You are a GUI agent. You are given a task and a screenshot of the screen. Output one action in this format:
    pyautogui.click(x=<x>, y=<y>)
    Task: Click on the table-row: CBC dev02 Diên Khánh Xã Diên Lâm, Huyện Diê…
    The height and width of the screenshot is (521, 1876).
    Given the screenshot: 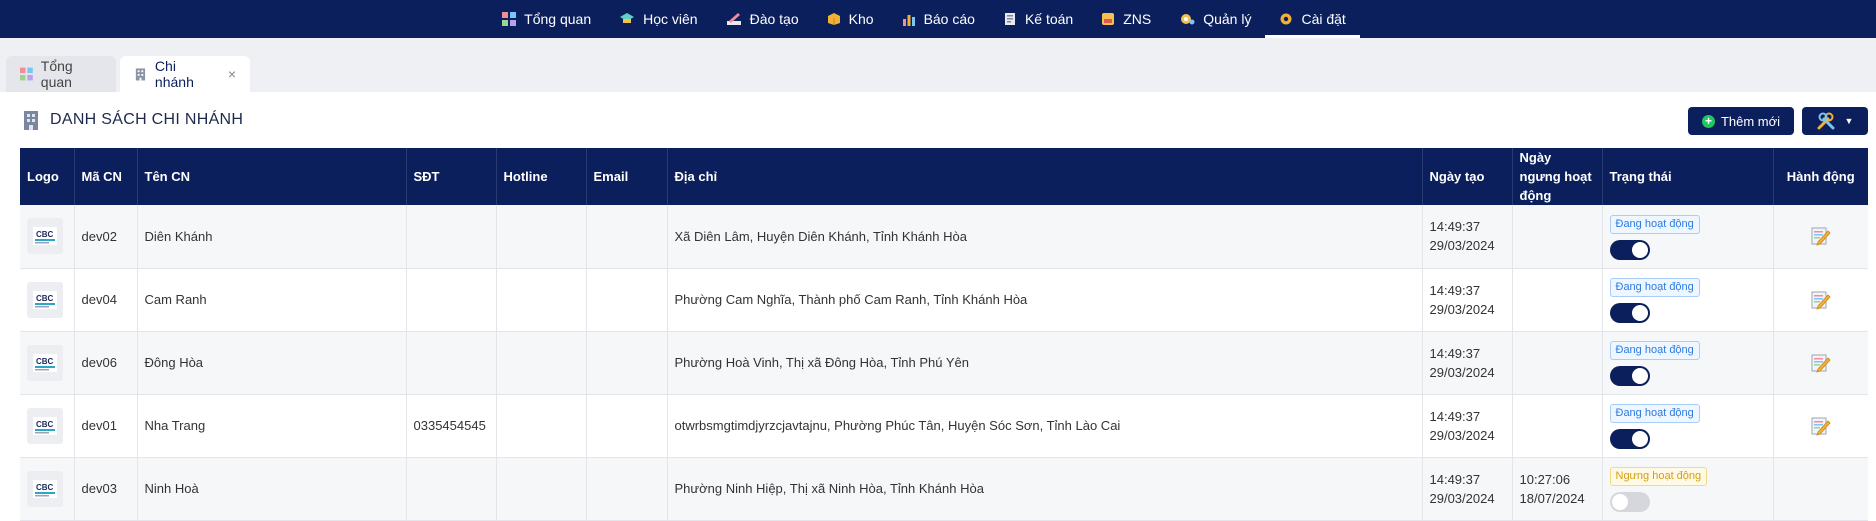 What is the action you would take?
    pyautogui.click(x=944, y=237)
    